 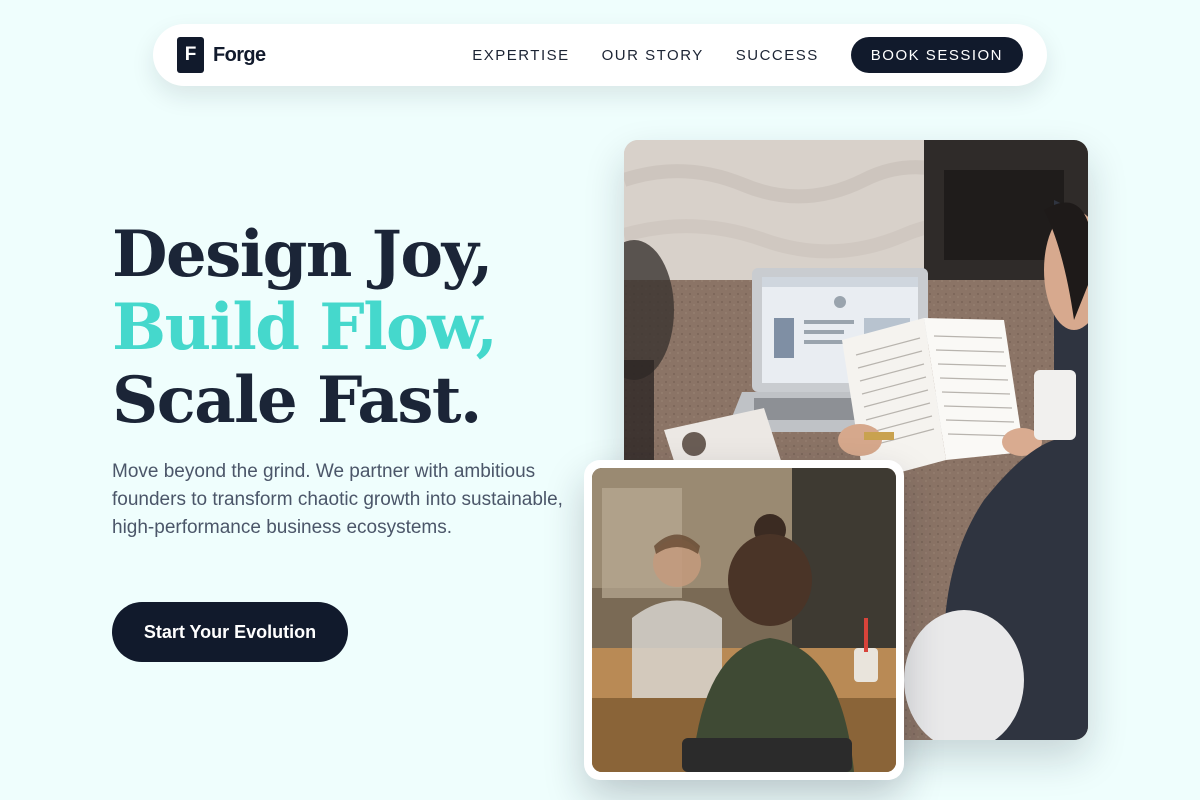 I want to click on nav-link-success: SUCCESS, so click(x=777, y=55).